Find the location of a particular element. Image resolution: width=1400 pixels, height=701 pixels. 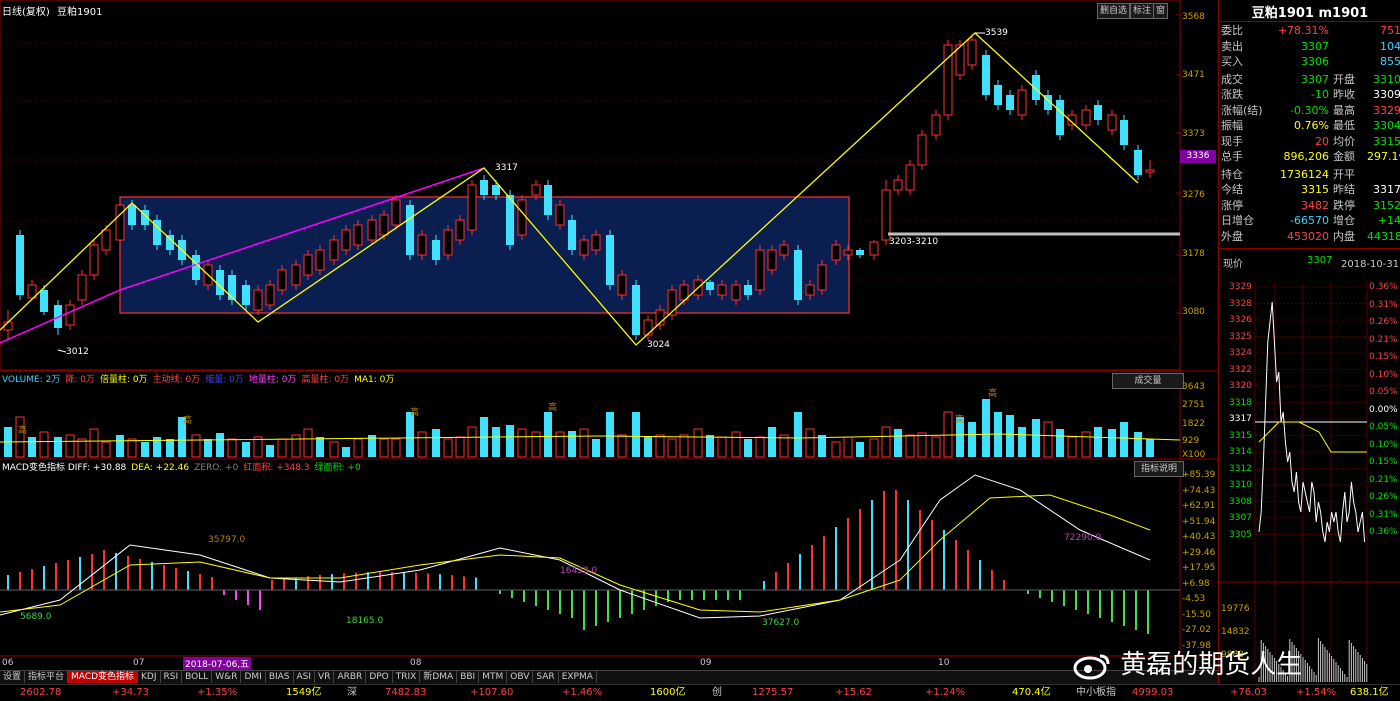

quote-row: 总手 896,206 金额 297.1亿 is located at coordinates (1310, 156).